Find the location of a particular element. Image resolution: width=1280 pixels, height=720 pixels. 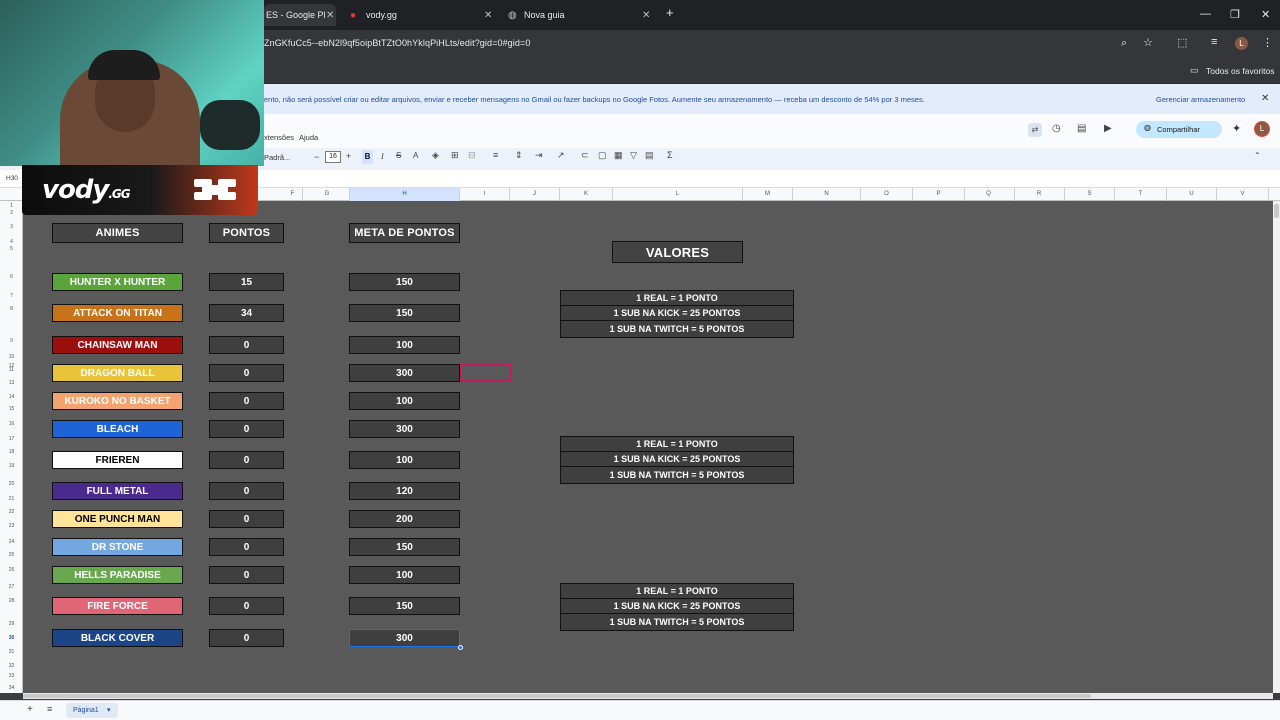

row-header: 32 is located at coordinates (11, 666).